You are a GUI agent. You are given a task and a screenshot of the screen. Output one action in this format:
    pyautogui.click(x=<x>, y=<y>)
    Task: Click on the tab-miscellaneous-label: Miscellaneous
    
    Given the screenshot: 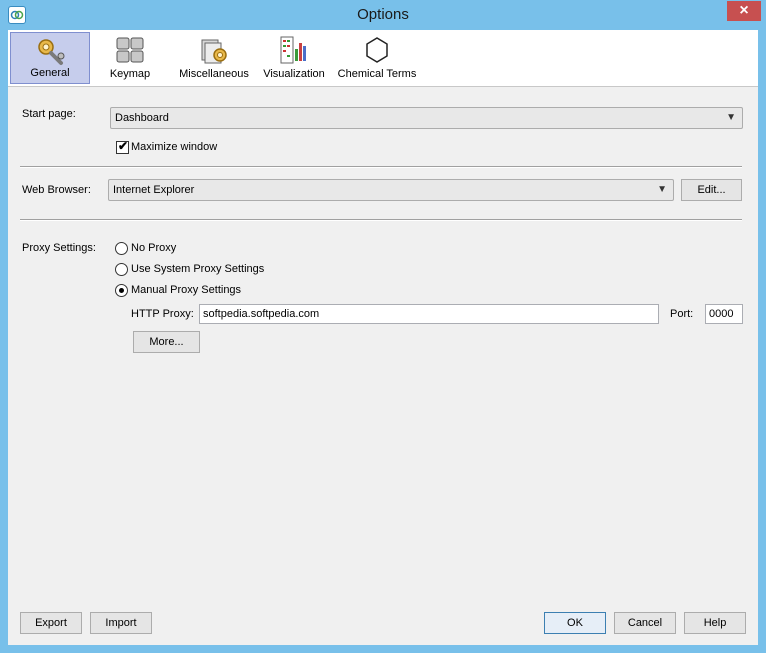 What is the action you would take?
    pyautogui.click(x=214, y=74)
    